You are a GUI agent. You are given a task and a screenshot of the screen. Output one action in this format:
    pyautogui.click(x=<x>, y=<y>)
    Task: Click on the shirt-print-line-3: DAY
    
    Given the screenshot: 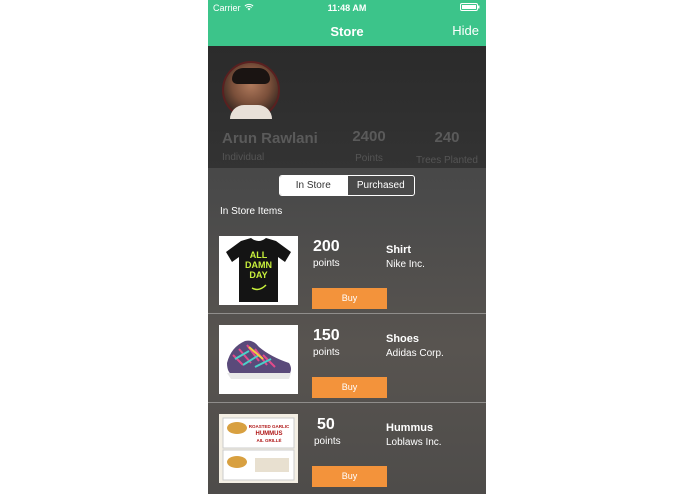 What is the action you would take?
    pyautogui.click(x=258, y=275)
    